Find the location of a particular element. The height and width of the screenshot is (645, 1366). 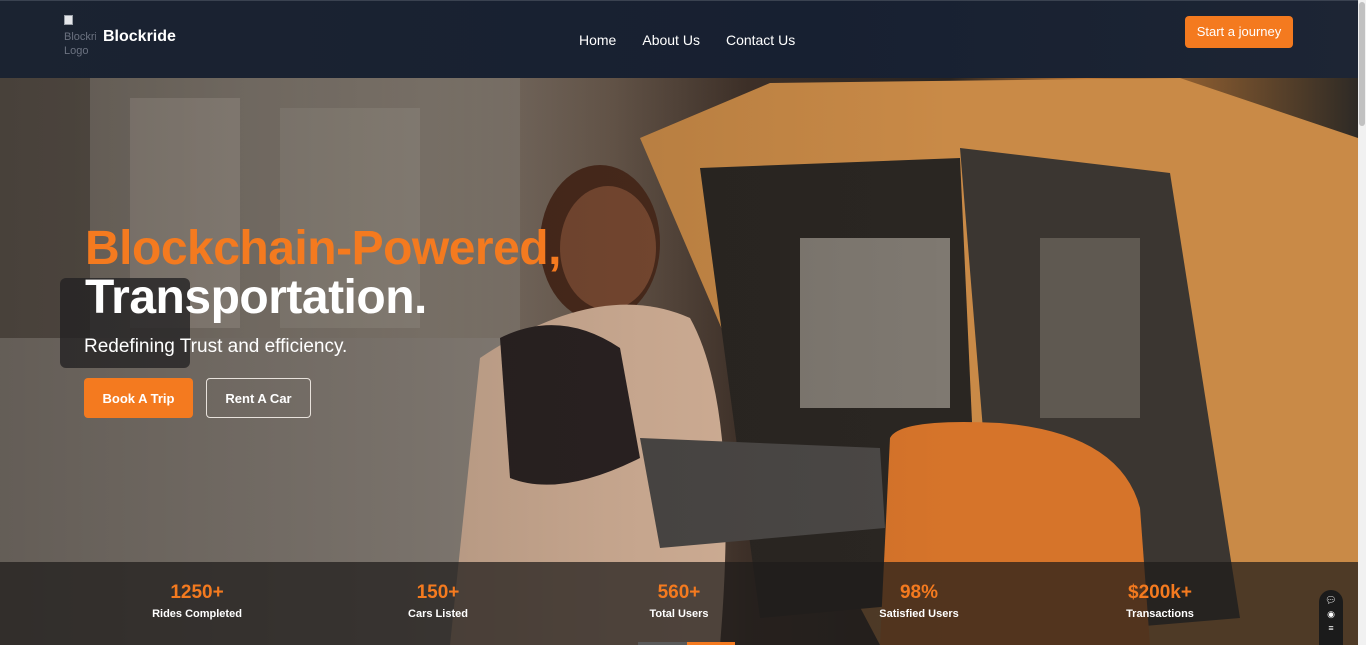

nav-home: Home is located at coordinates (597, 40).